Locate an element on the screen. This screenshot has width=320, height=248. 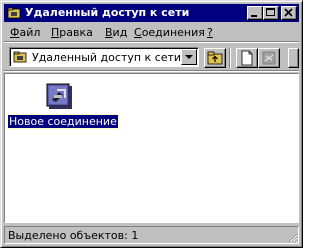
menu-connections: Соединения is located at coordinates (169, 32).